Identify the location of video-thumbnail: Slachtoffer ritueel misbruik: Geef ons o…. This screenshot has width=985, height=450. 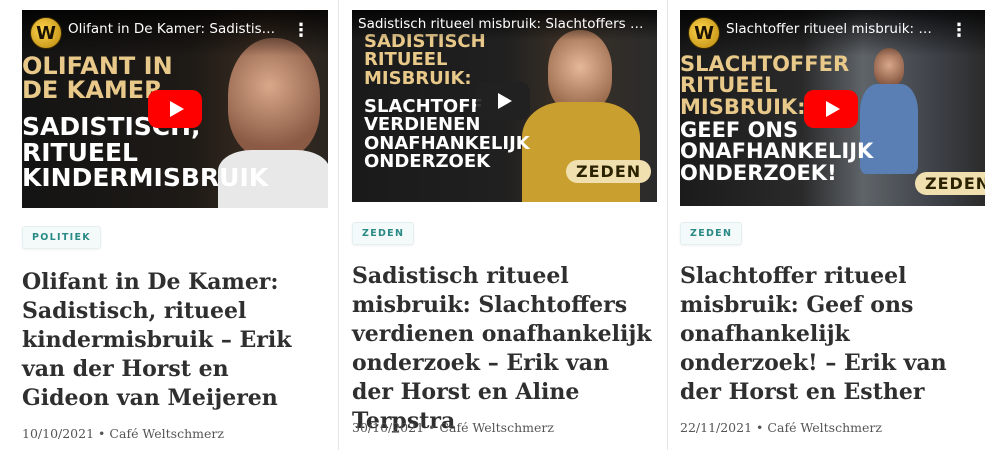
(832, 108).